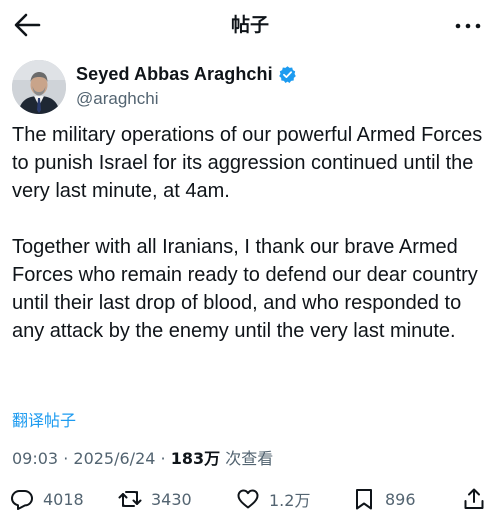 Image resolution: width=500 pixels, height=528 pixels. What do you see at coordinates (44, 419) in the screenshot?
I see `translate-post-link: 翻译帖子` at bounding box center [44, 419].